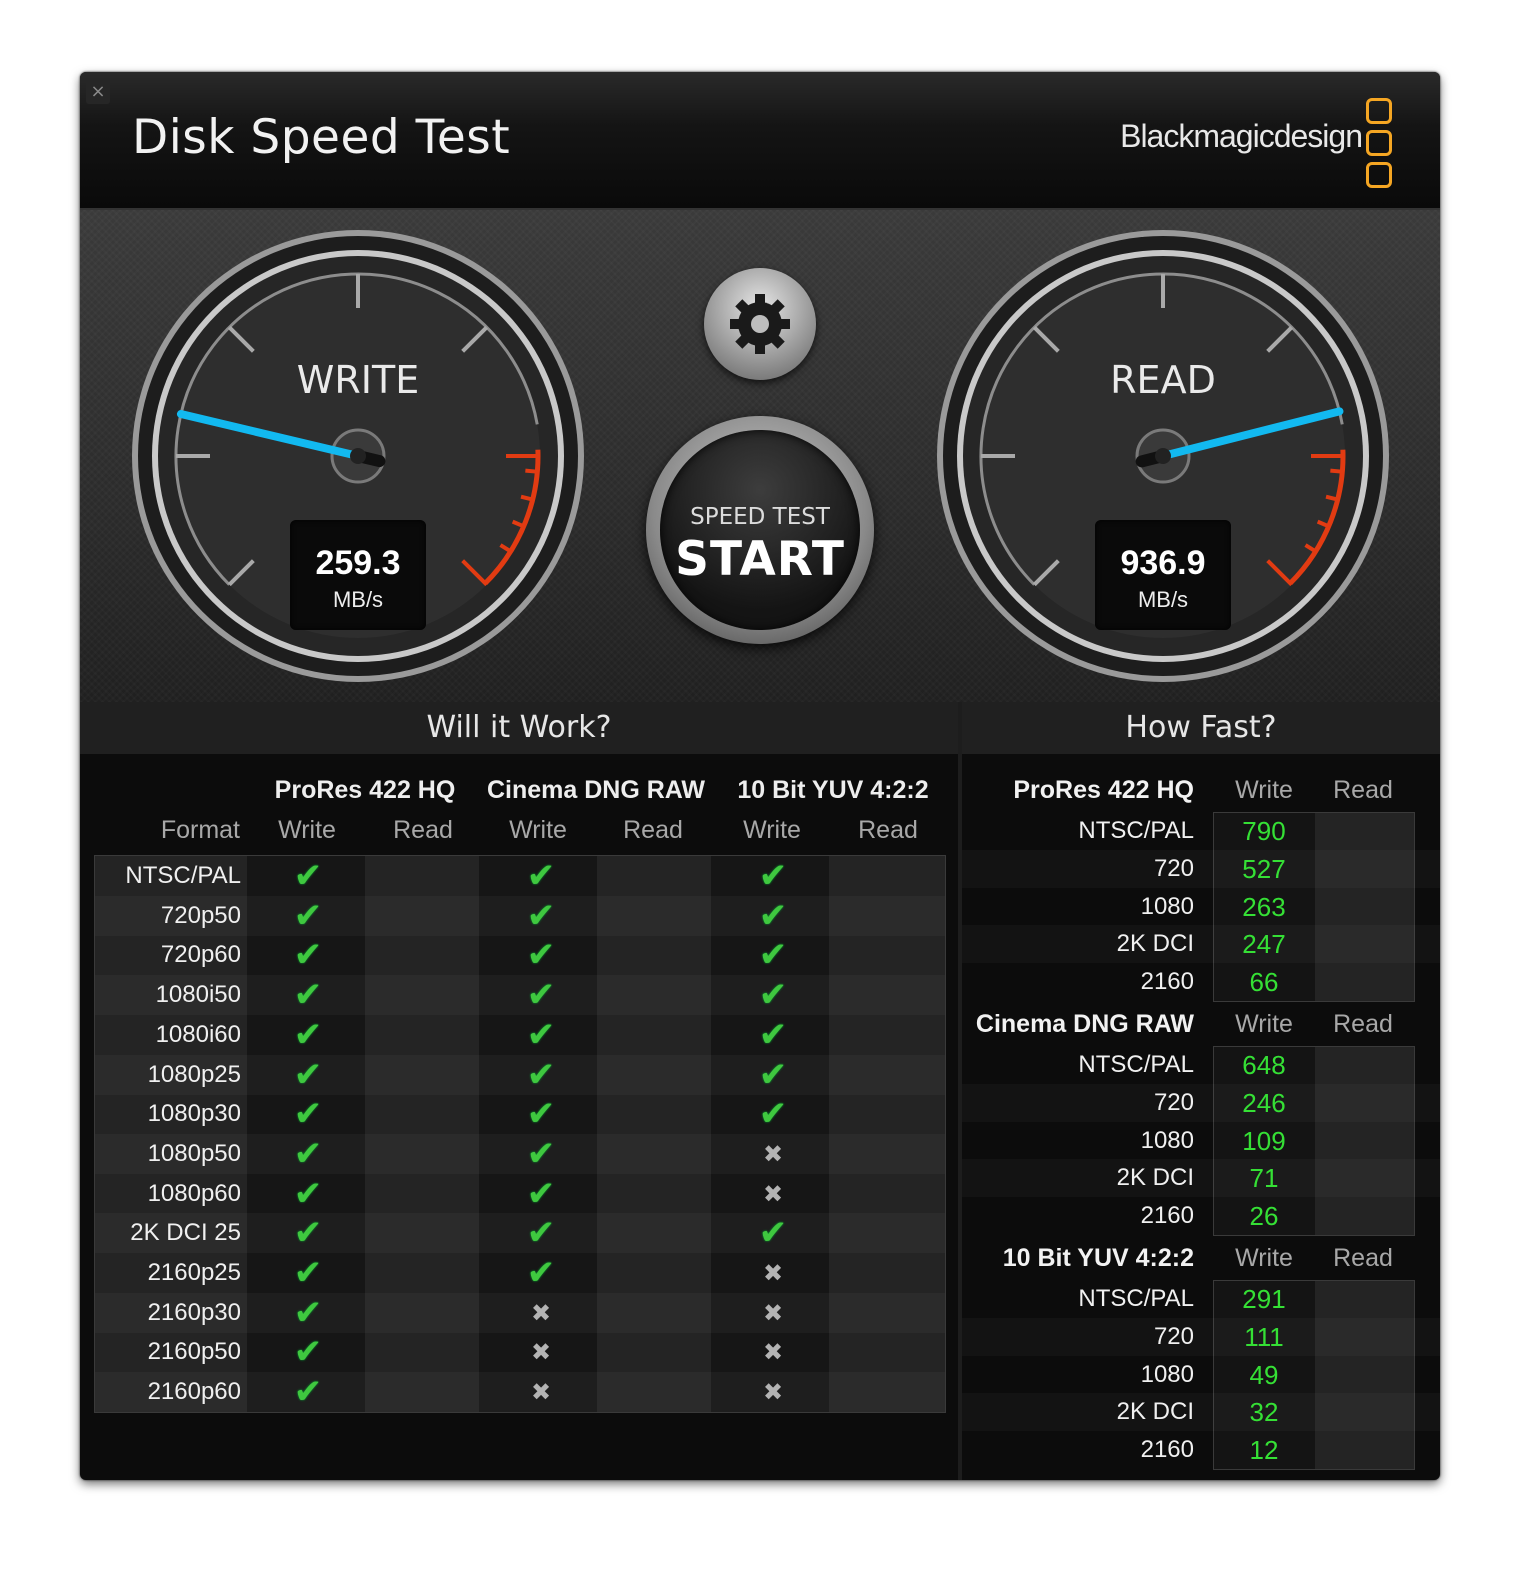 The height and width of the screenshot is (1580, 1532). What do you see at coordinates (1163, 575) in the screenshot?
I see `read-readout: 936.9 MB/s` at bounding box center [1163, 575].